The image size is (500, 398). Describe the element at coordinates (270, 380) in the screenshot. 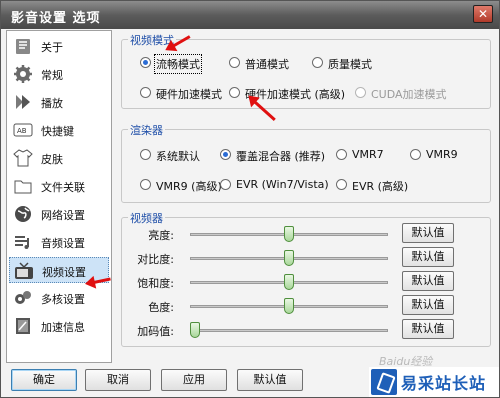

I see `default-button: 默认值` at that location.